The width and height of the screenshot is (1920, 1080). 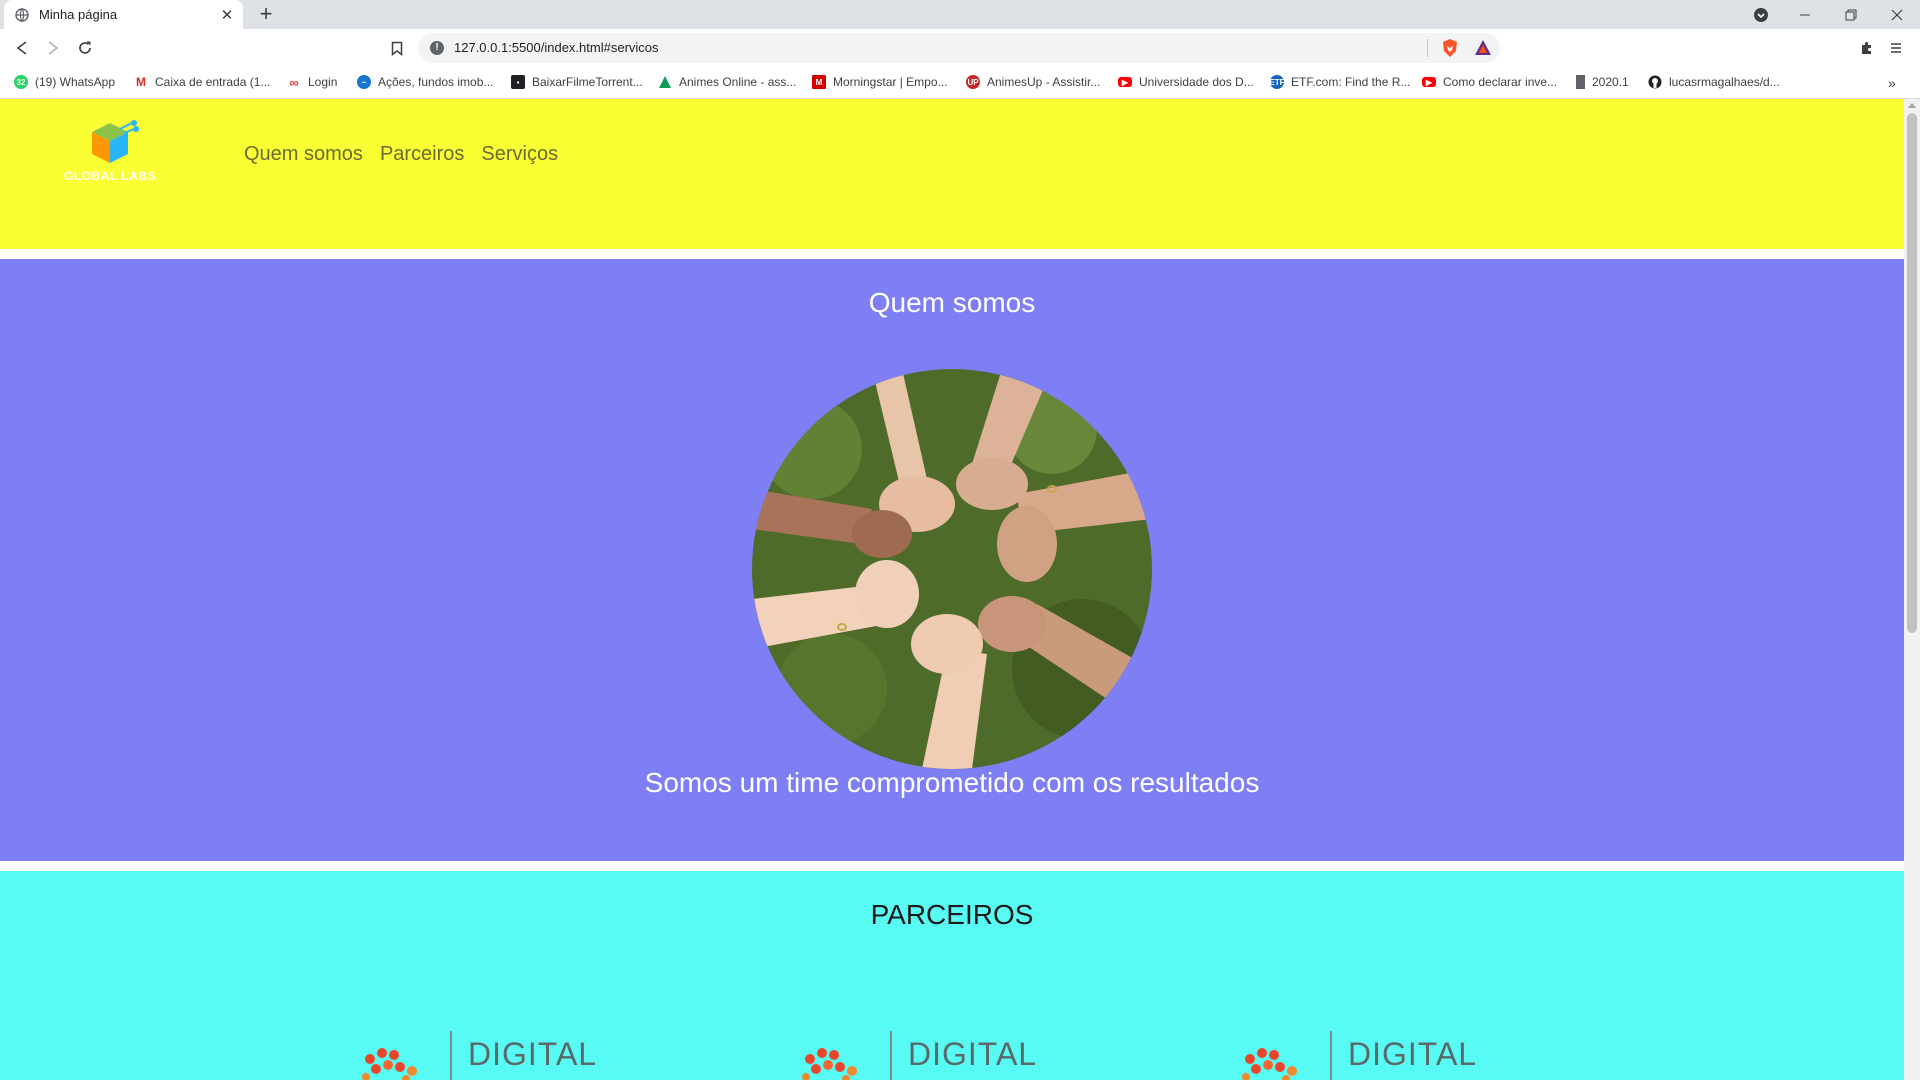 What do you see at coordinates (422, 154) in the screenshot?
I see `nav-link-parceiros: Parceiros` at bounding box center [422, 154].